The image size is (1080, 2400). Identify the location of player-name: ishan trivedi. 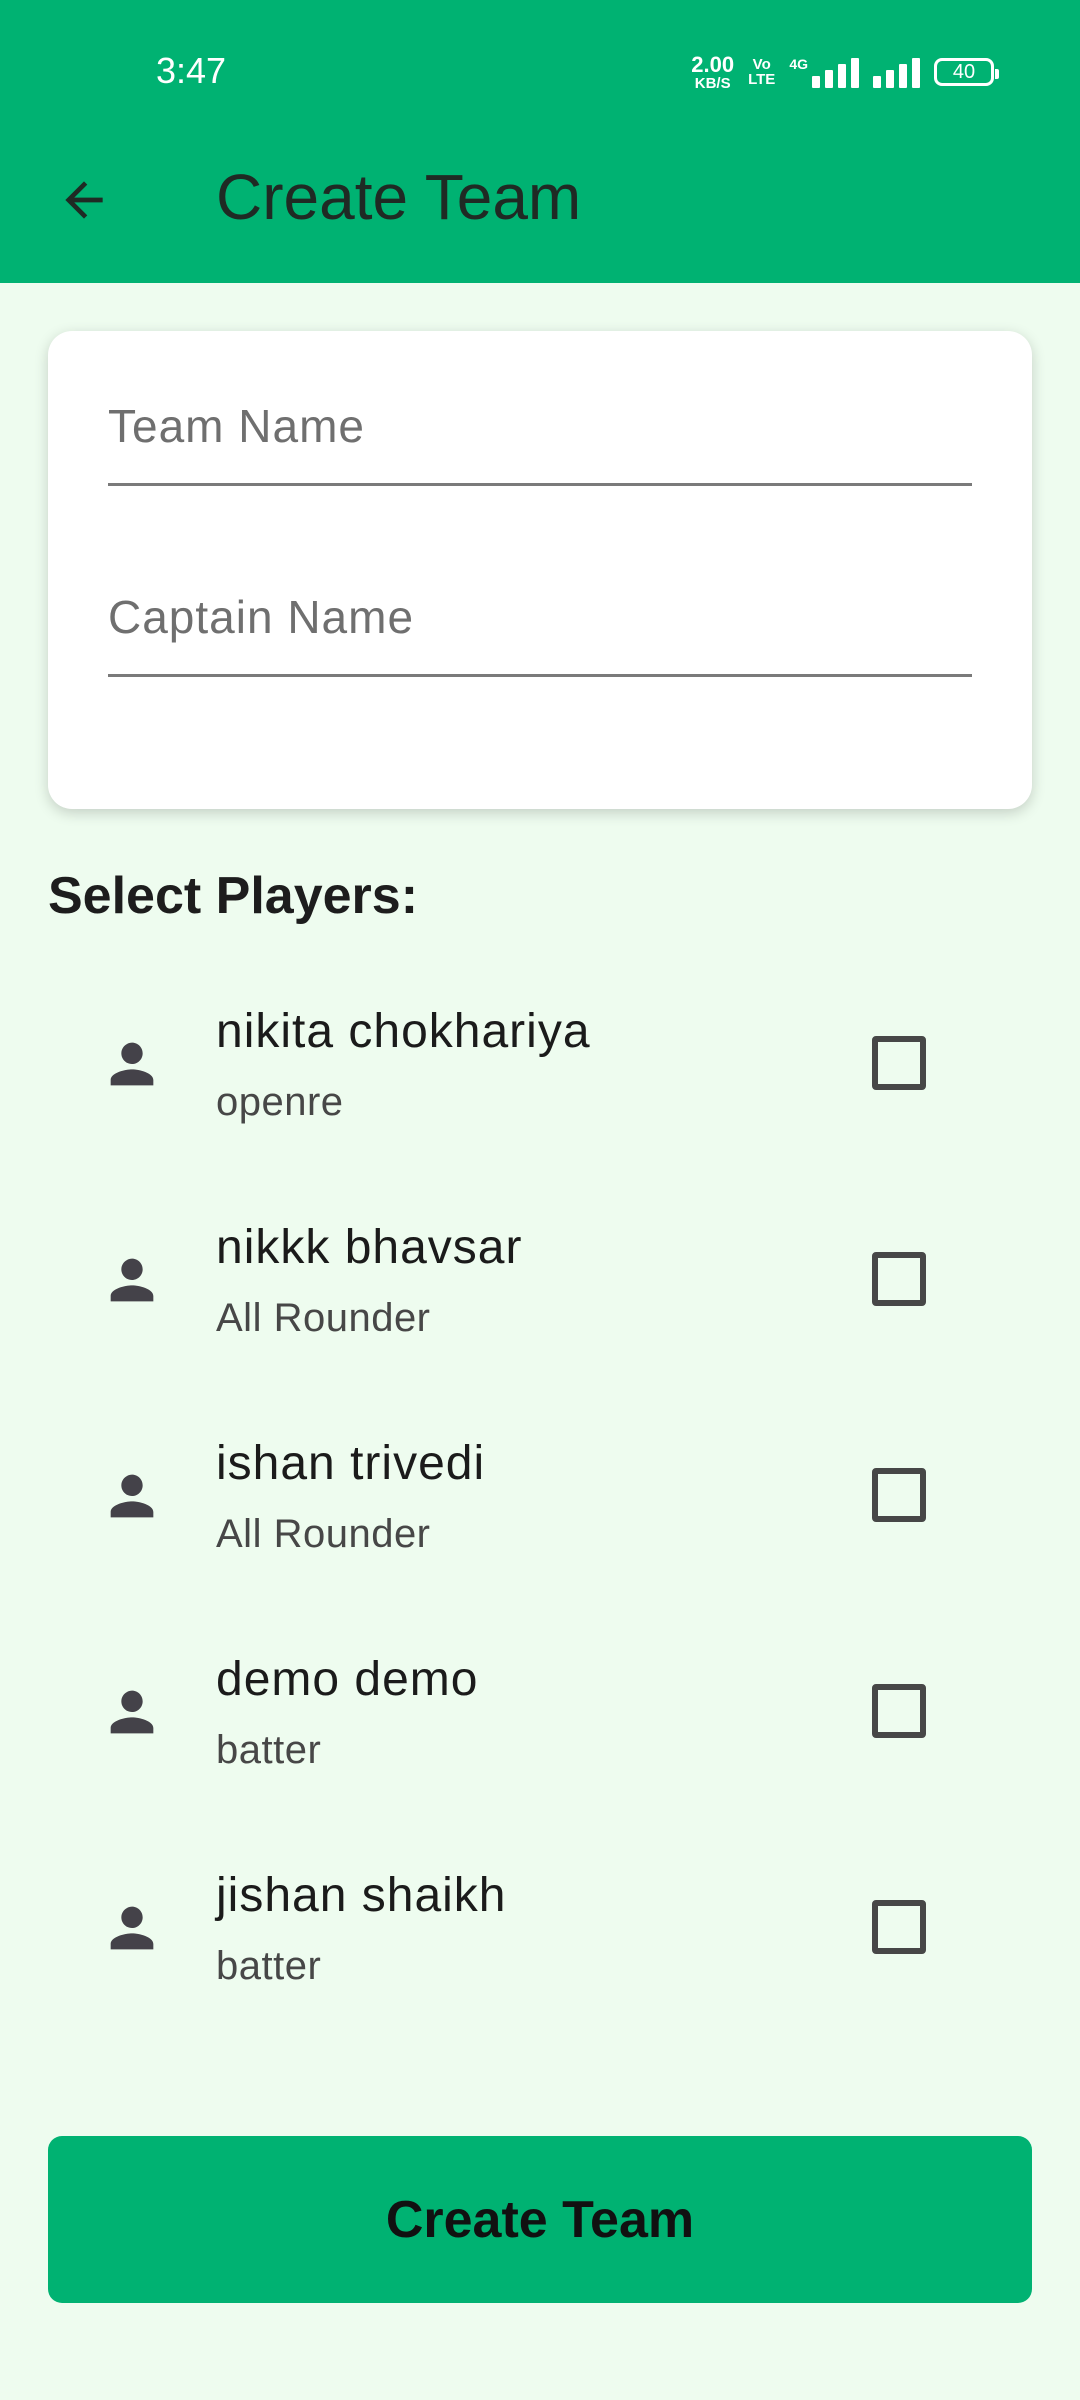
(351, 1463).